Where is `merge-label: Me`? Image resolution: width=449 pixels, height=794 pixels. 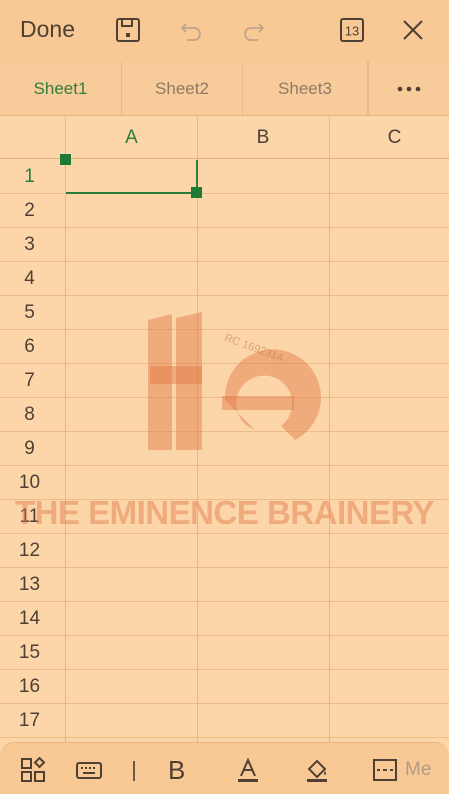 merge-label: Me is located at coordinates (418, 770).